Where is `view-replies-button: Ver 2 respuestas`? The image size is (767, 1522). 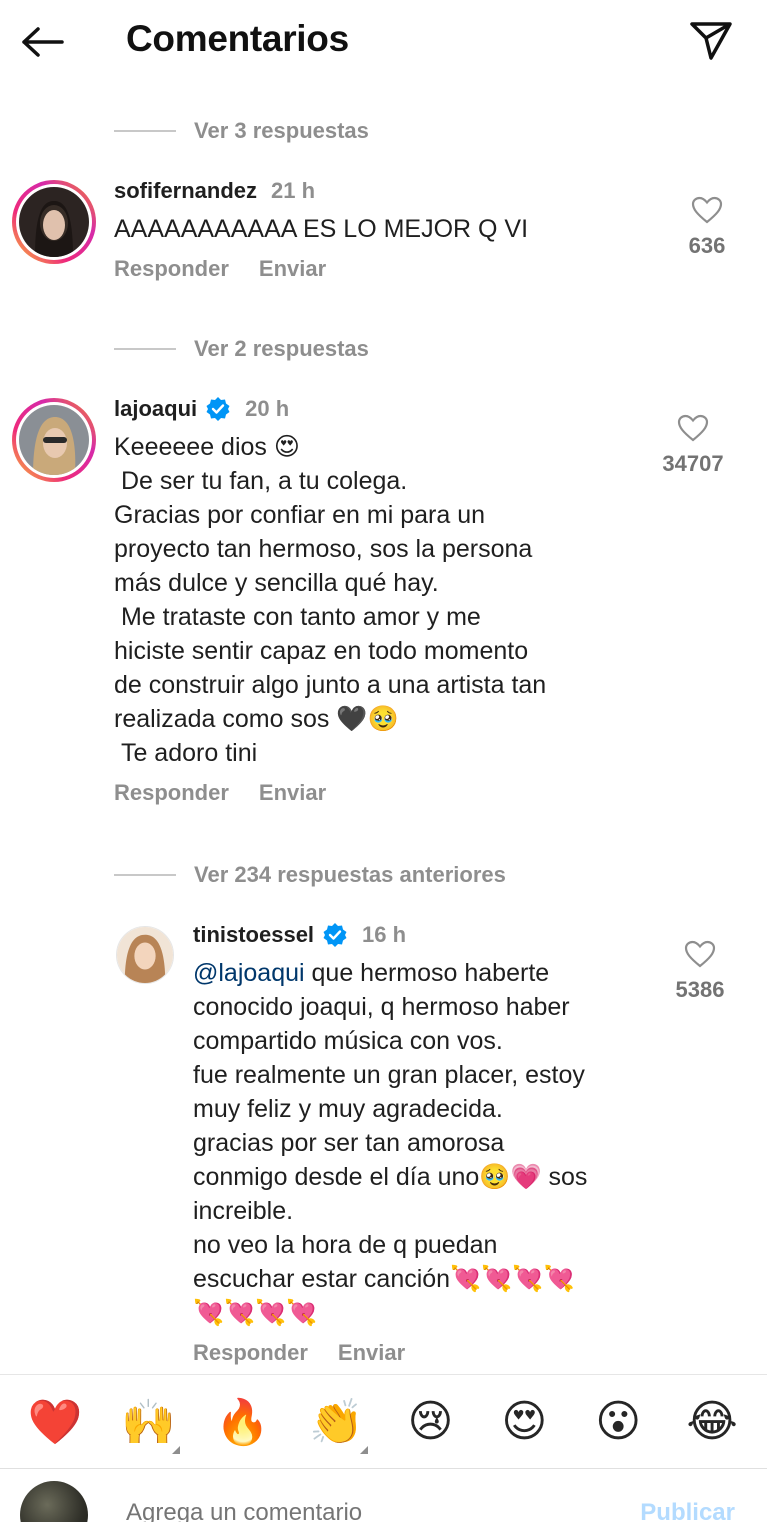 view-replies-button: Ver 2 respuestas is located at coordinates (241, 349).